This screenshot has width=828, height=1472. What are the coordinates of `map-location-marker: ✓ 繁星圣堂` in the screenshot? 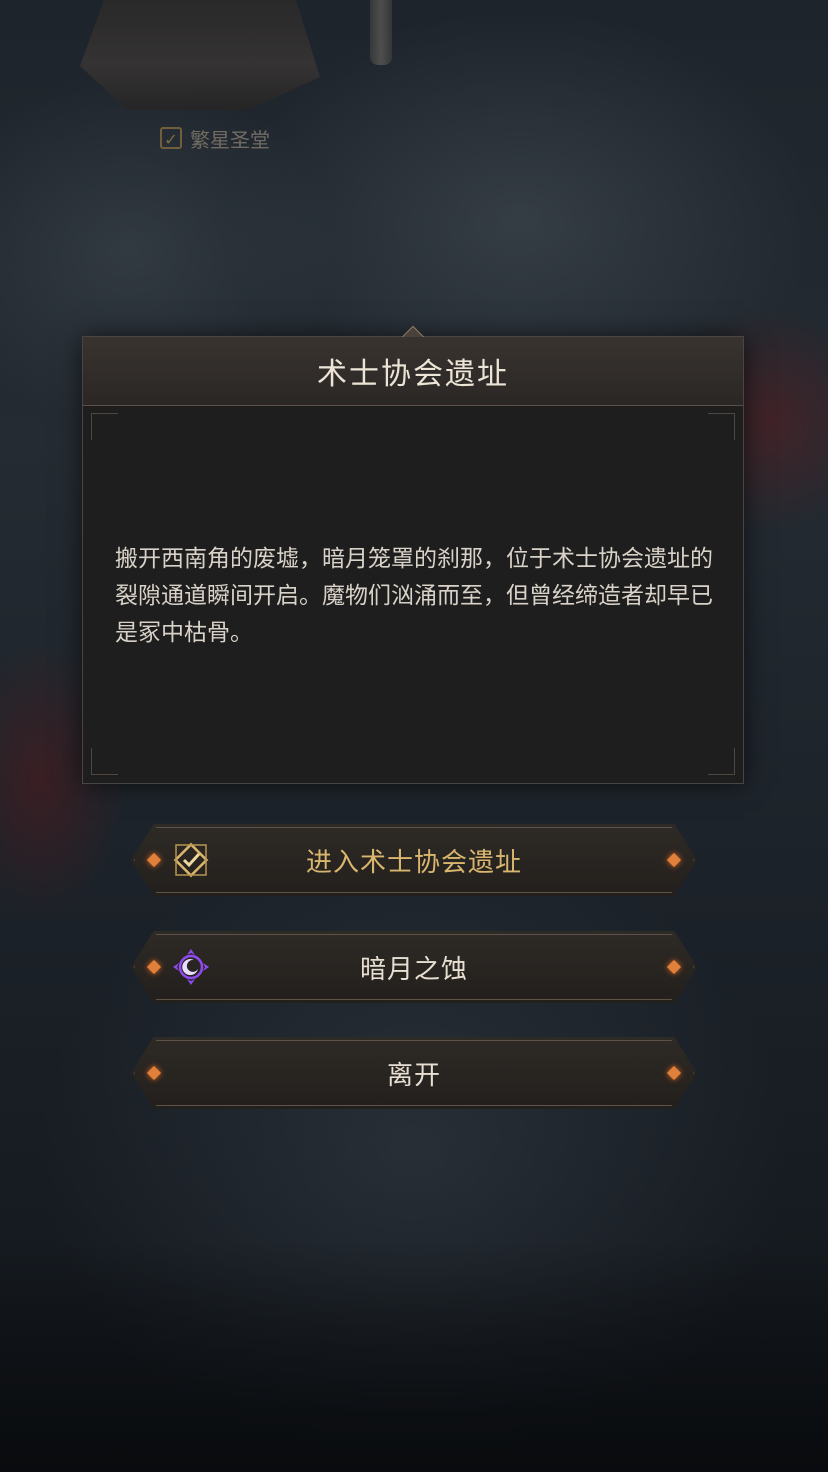 It's located at (215, 138).